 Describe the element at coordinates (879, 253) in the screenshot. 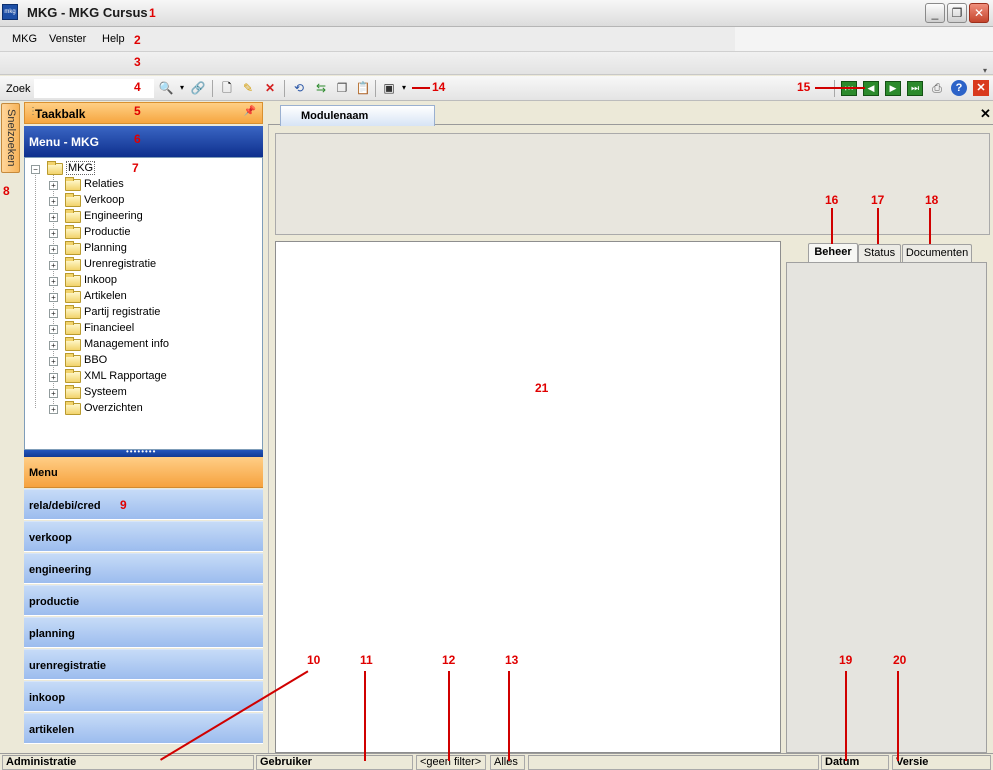

I see `tab-status: Status` at that location.